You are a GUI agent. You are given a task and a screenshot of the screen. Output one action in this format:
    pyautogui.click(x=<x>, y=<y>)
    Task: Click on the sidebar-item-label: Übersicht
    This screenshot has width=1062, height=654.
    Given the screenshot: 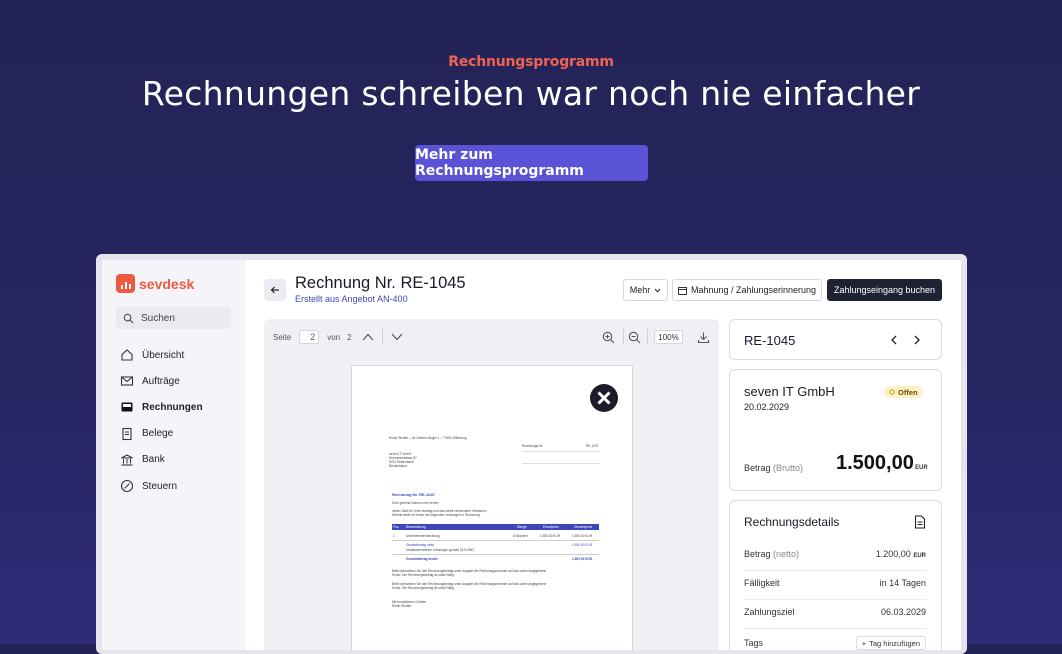 What is the action you would take?
    pyautogui.click(x=163, y=355)
    